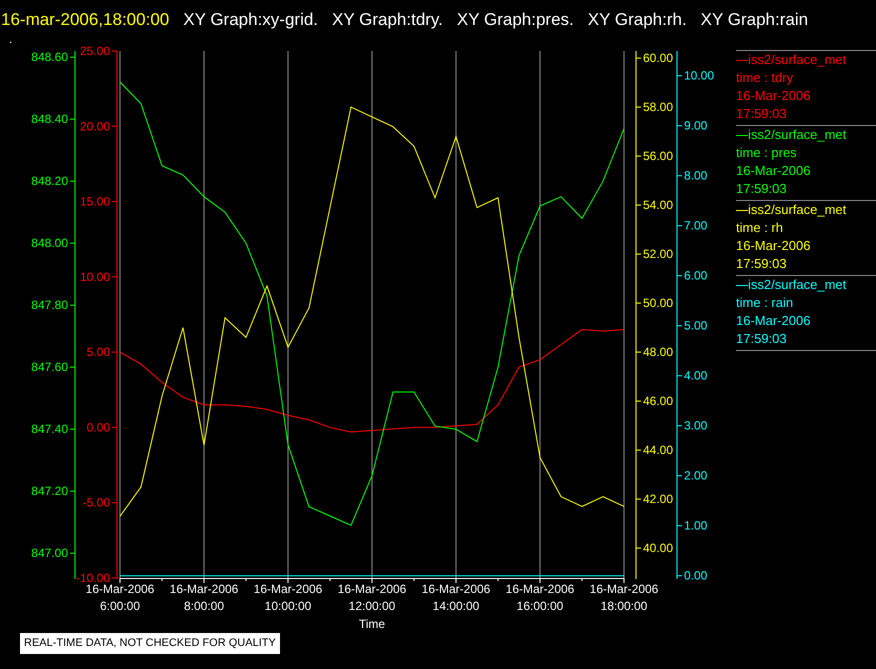  What do you see at coordinates (372, 623) in the screenshot?
I see `axis-title: Time` at bounding box center [372, 623].